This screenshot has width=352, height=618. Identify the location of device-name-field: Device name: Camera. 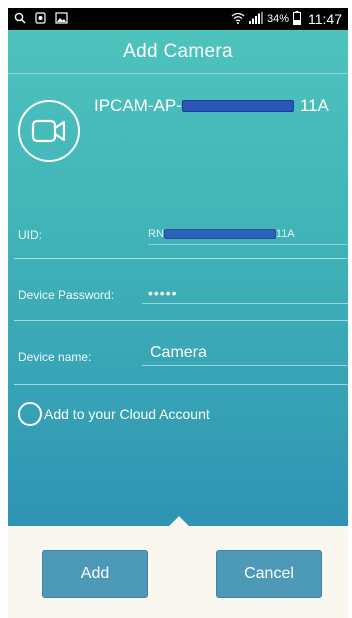
(185, 355).